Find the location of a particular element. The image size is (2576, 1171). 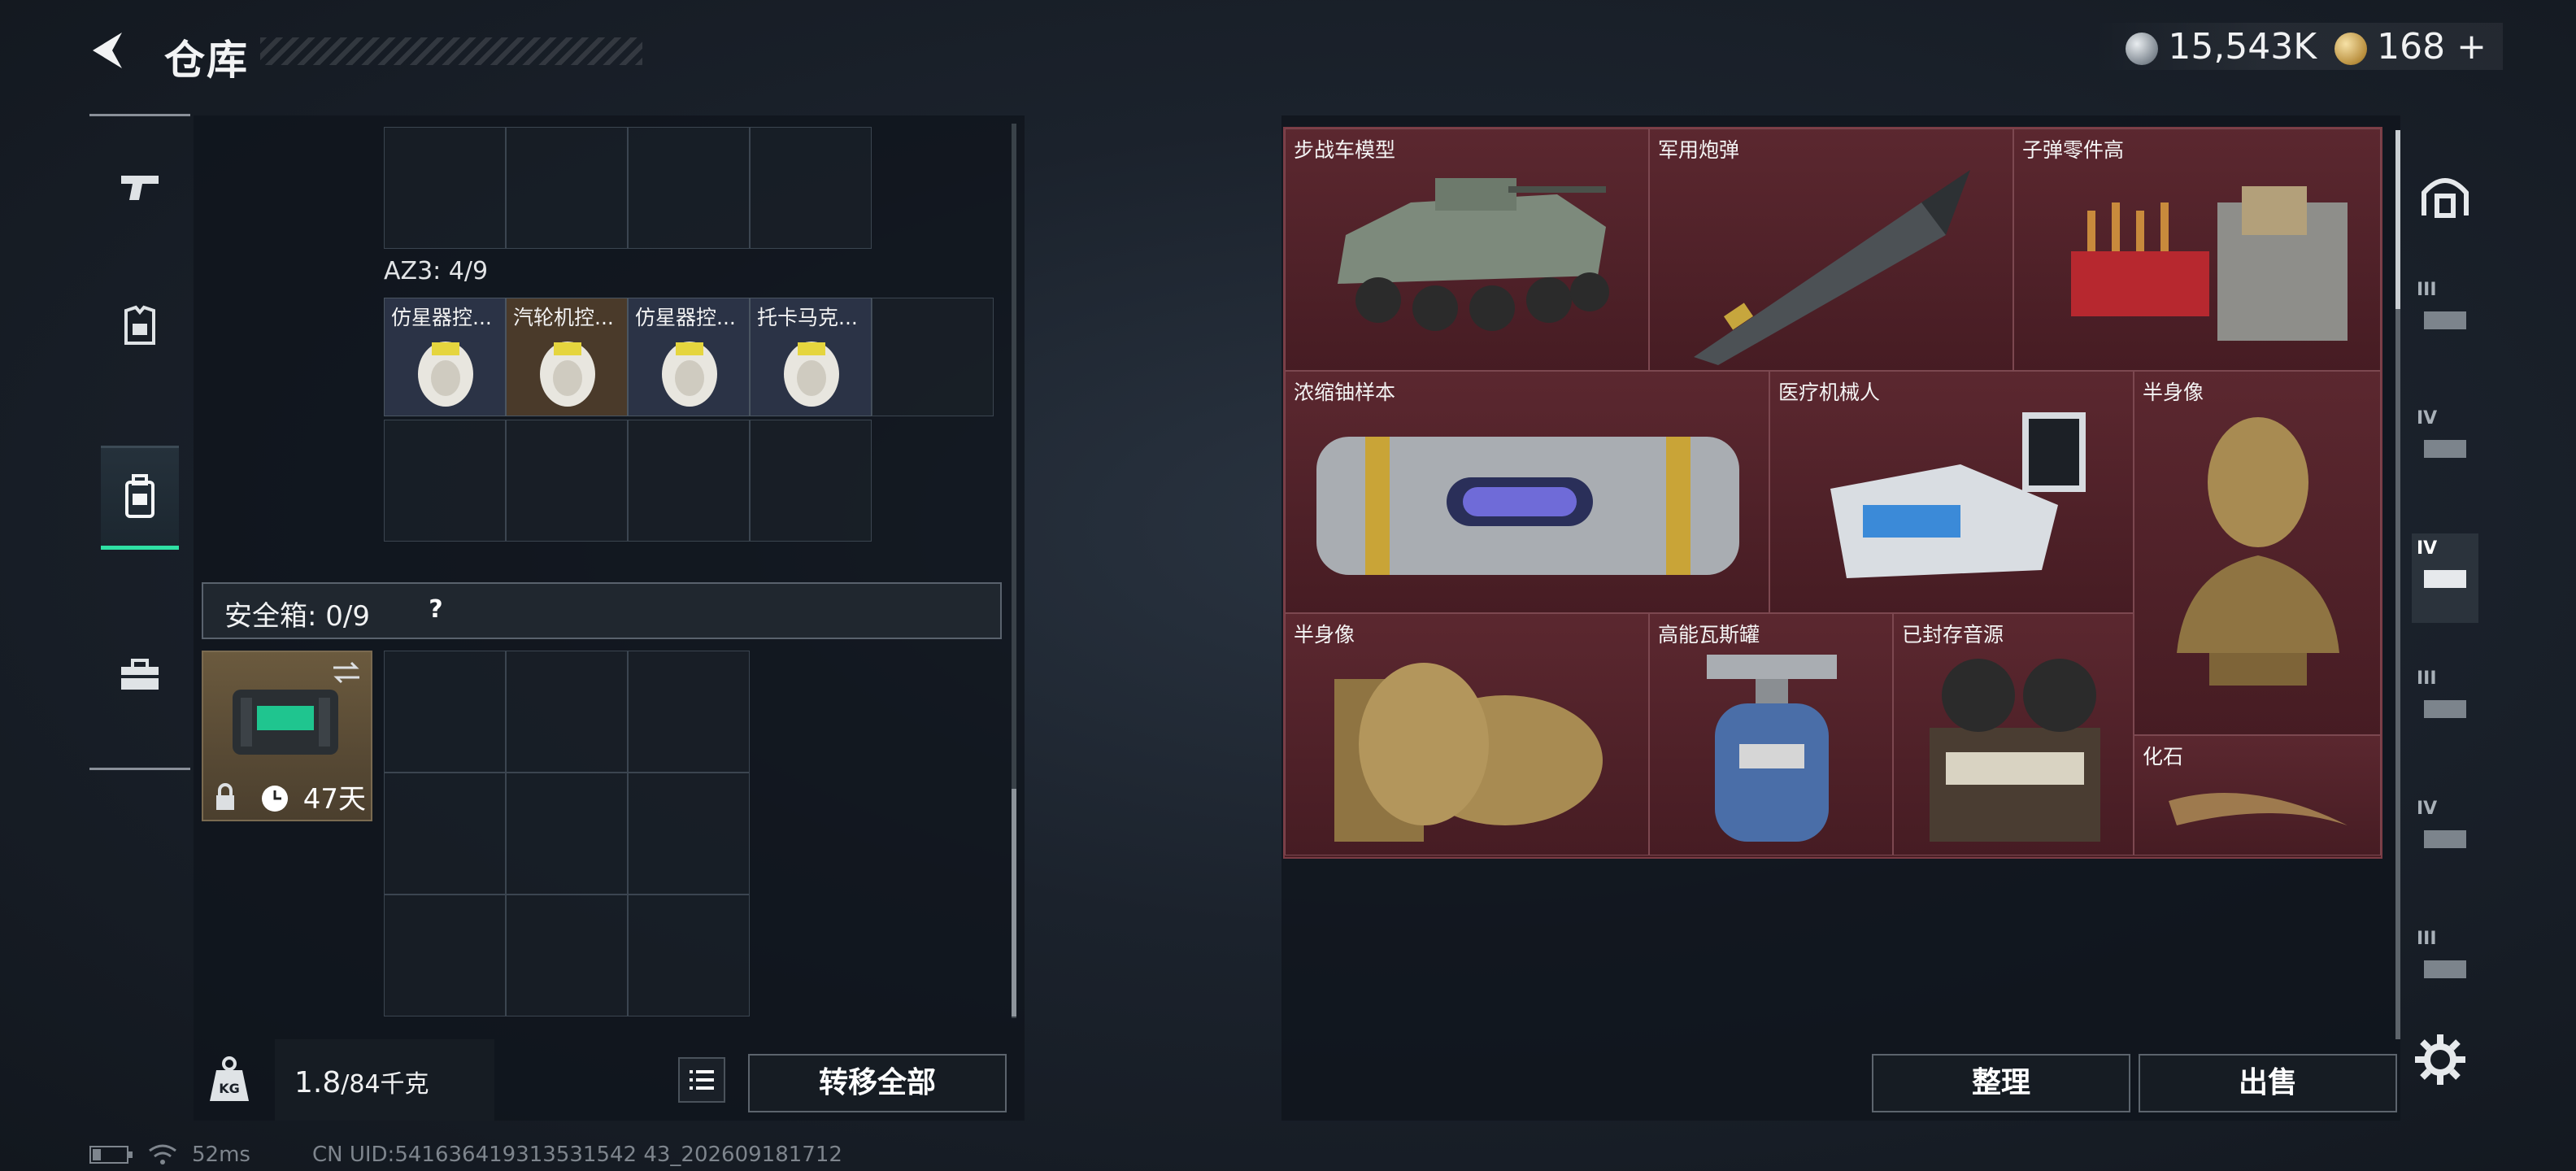

case-duration: 47天 is located at coordinates (334, 799).